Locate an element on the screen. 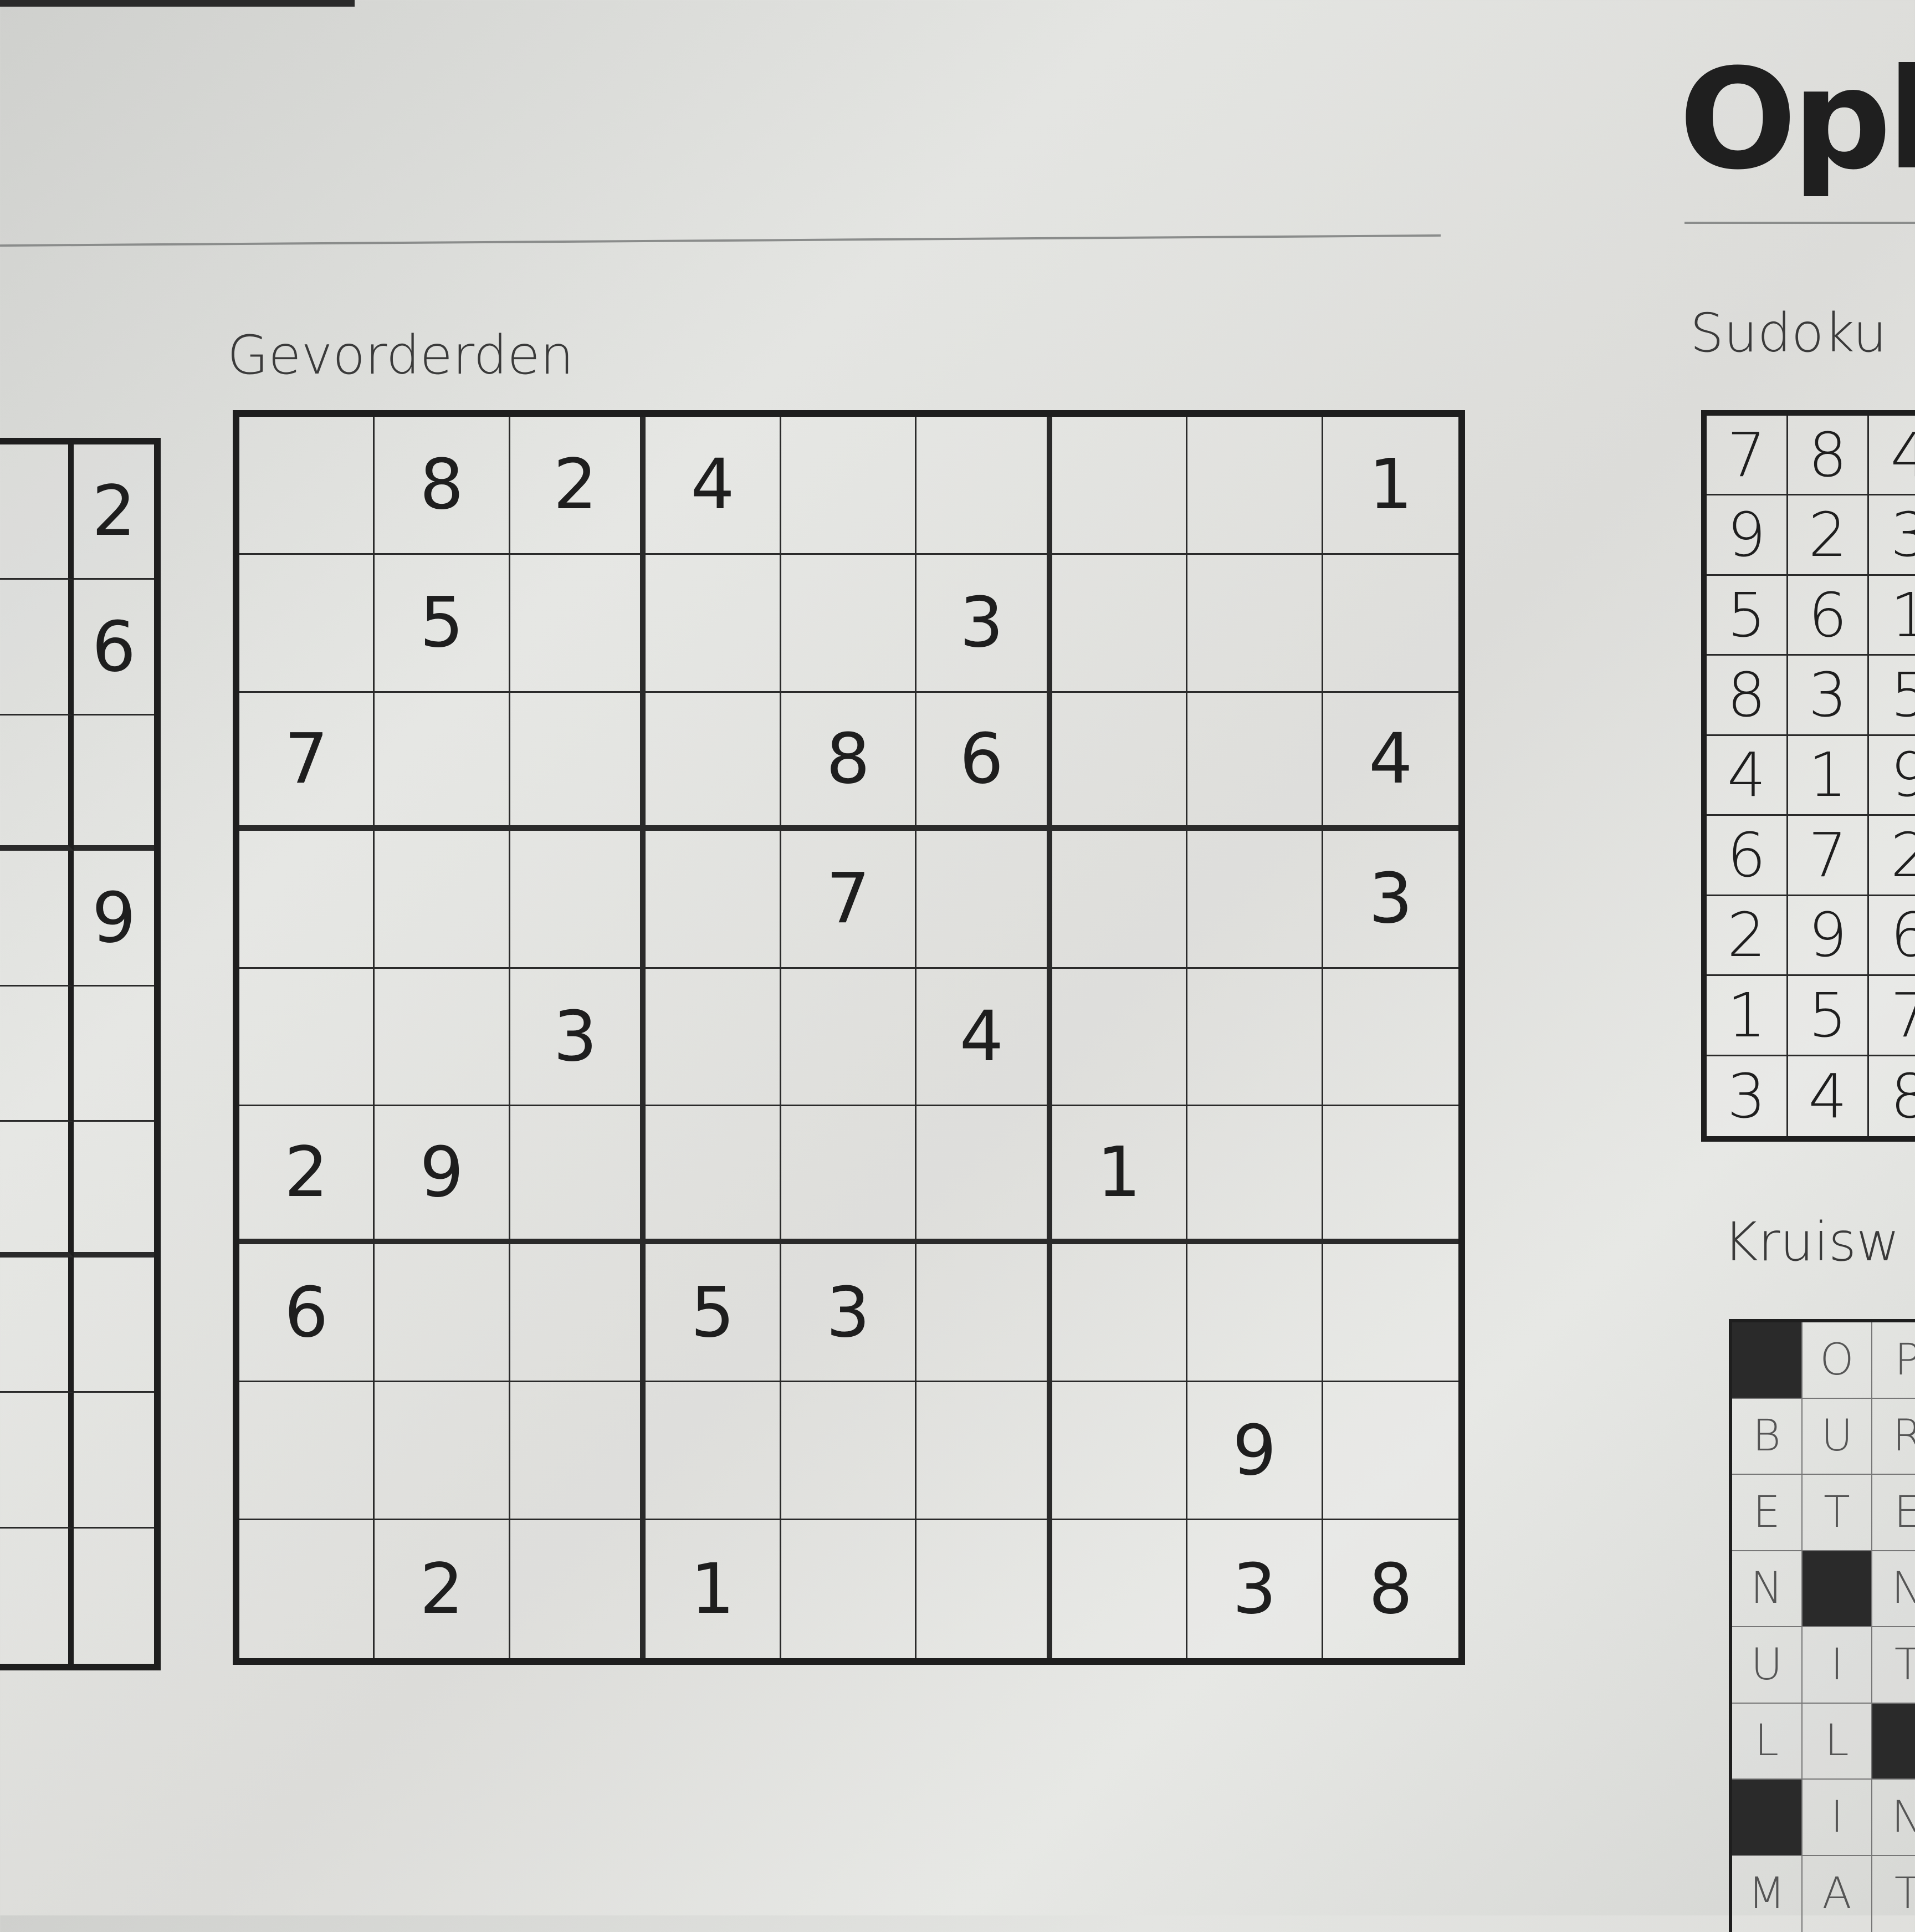 This screenshot has height=1932, width=1915. crossword-cell: N is located at coordinates (1893, 1589).